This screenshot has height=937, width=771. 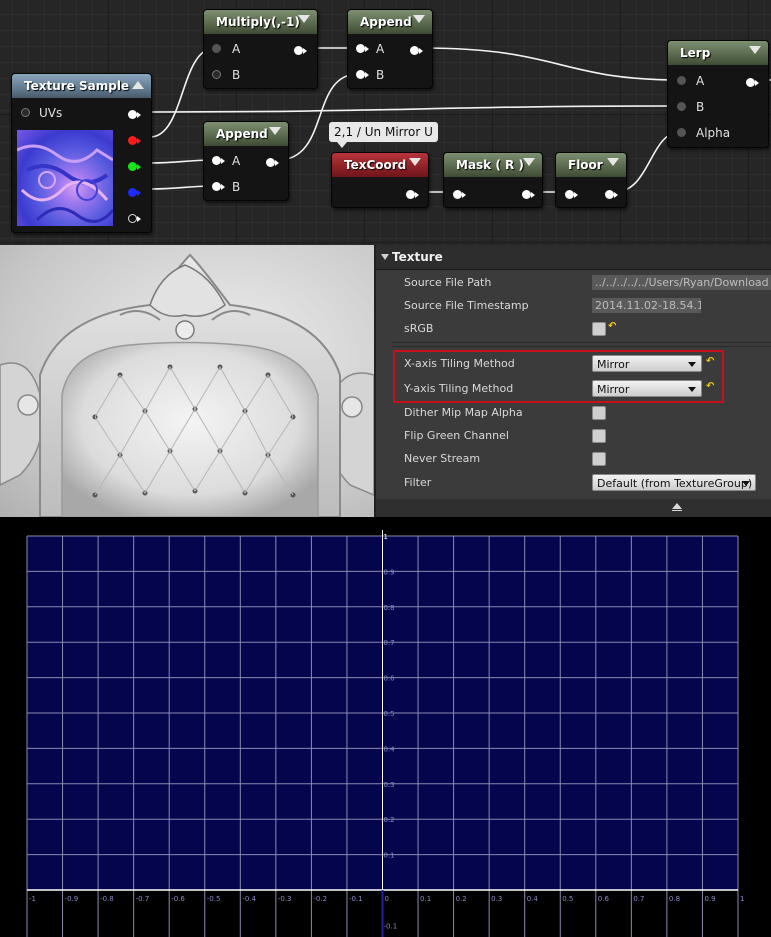 I want to click on filter-value: Default (from TextureGroup), so click(x=675, y=483).